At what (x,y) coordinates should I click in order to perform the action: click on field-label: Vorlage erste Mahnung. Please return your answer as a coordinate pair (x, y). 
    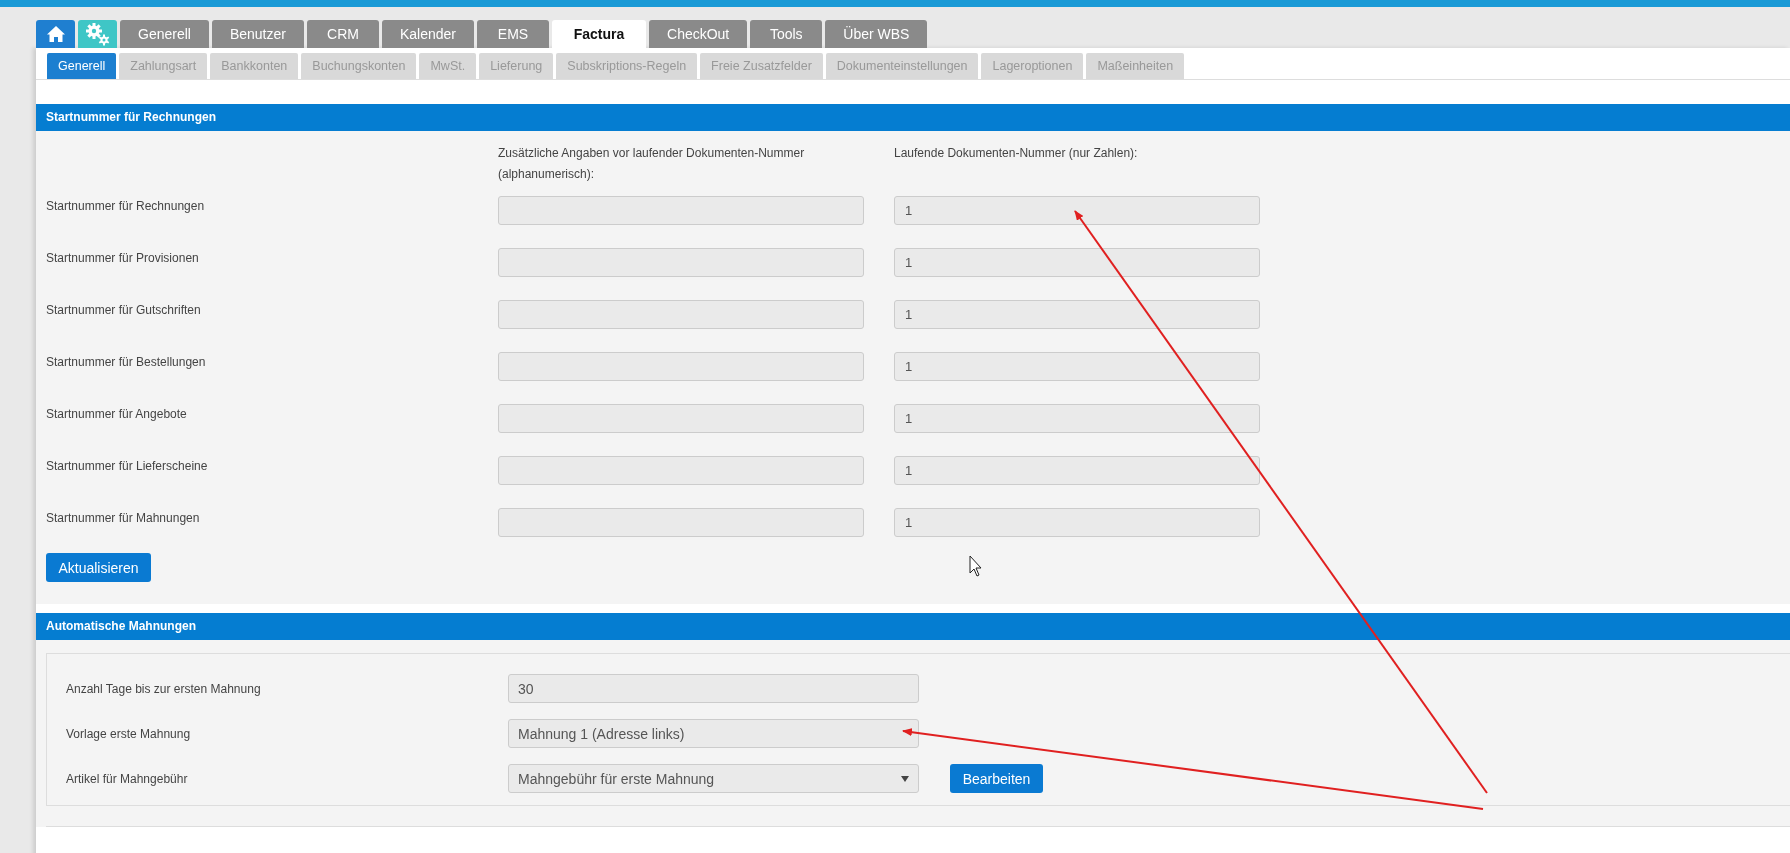
    Looking at the image, I should click on (129, 733).